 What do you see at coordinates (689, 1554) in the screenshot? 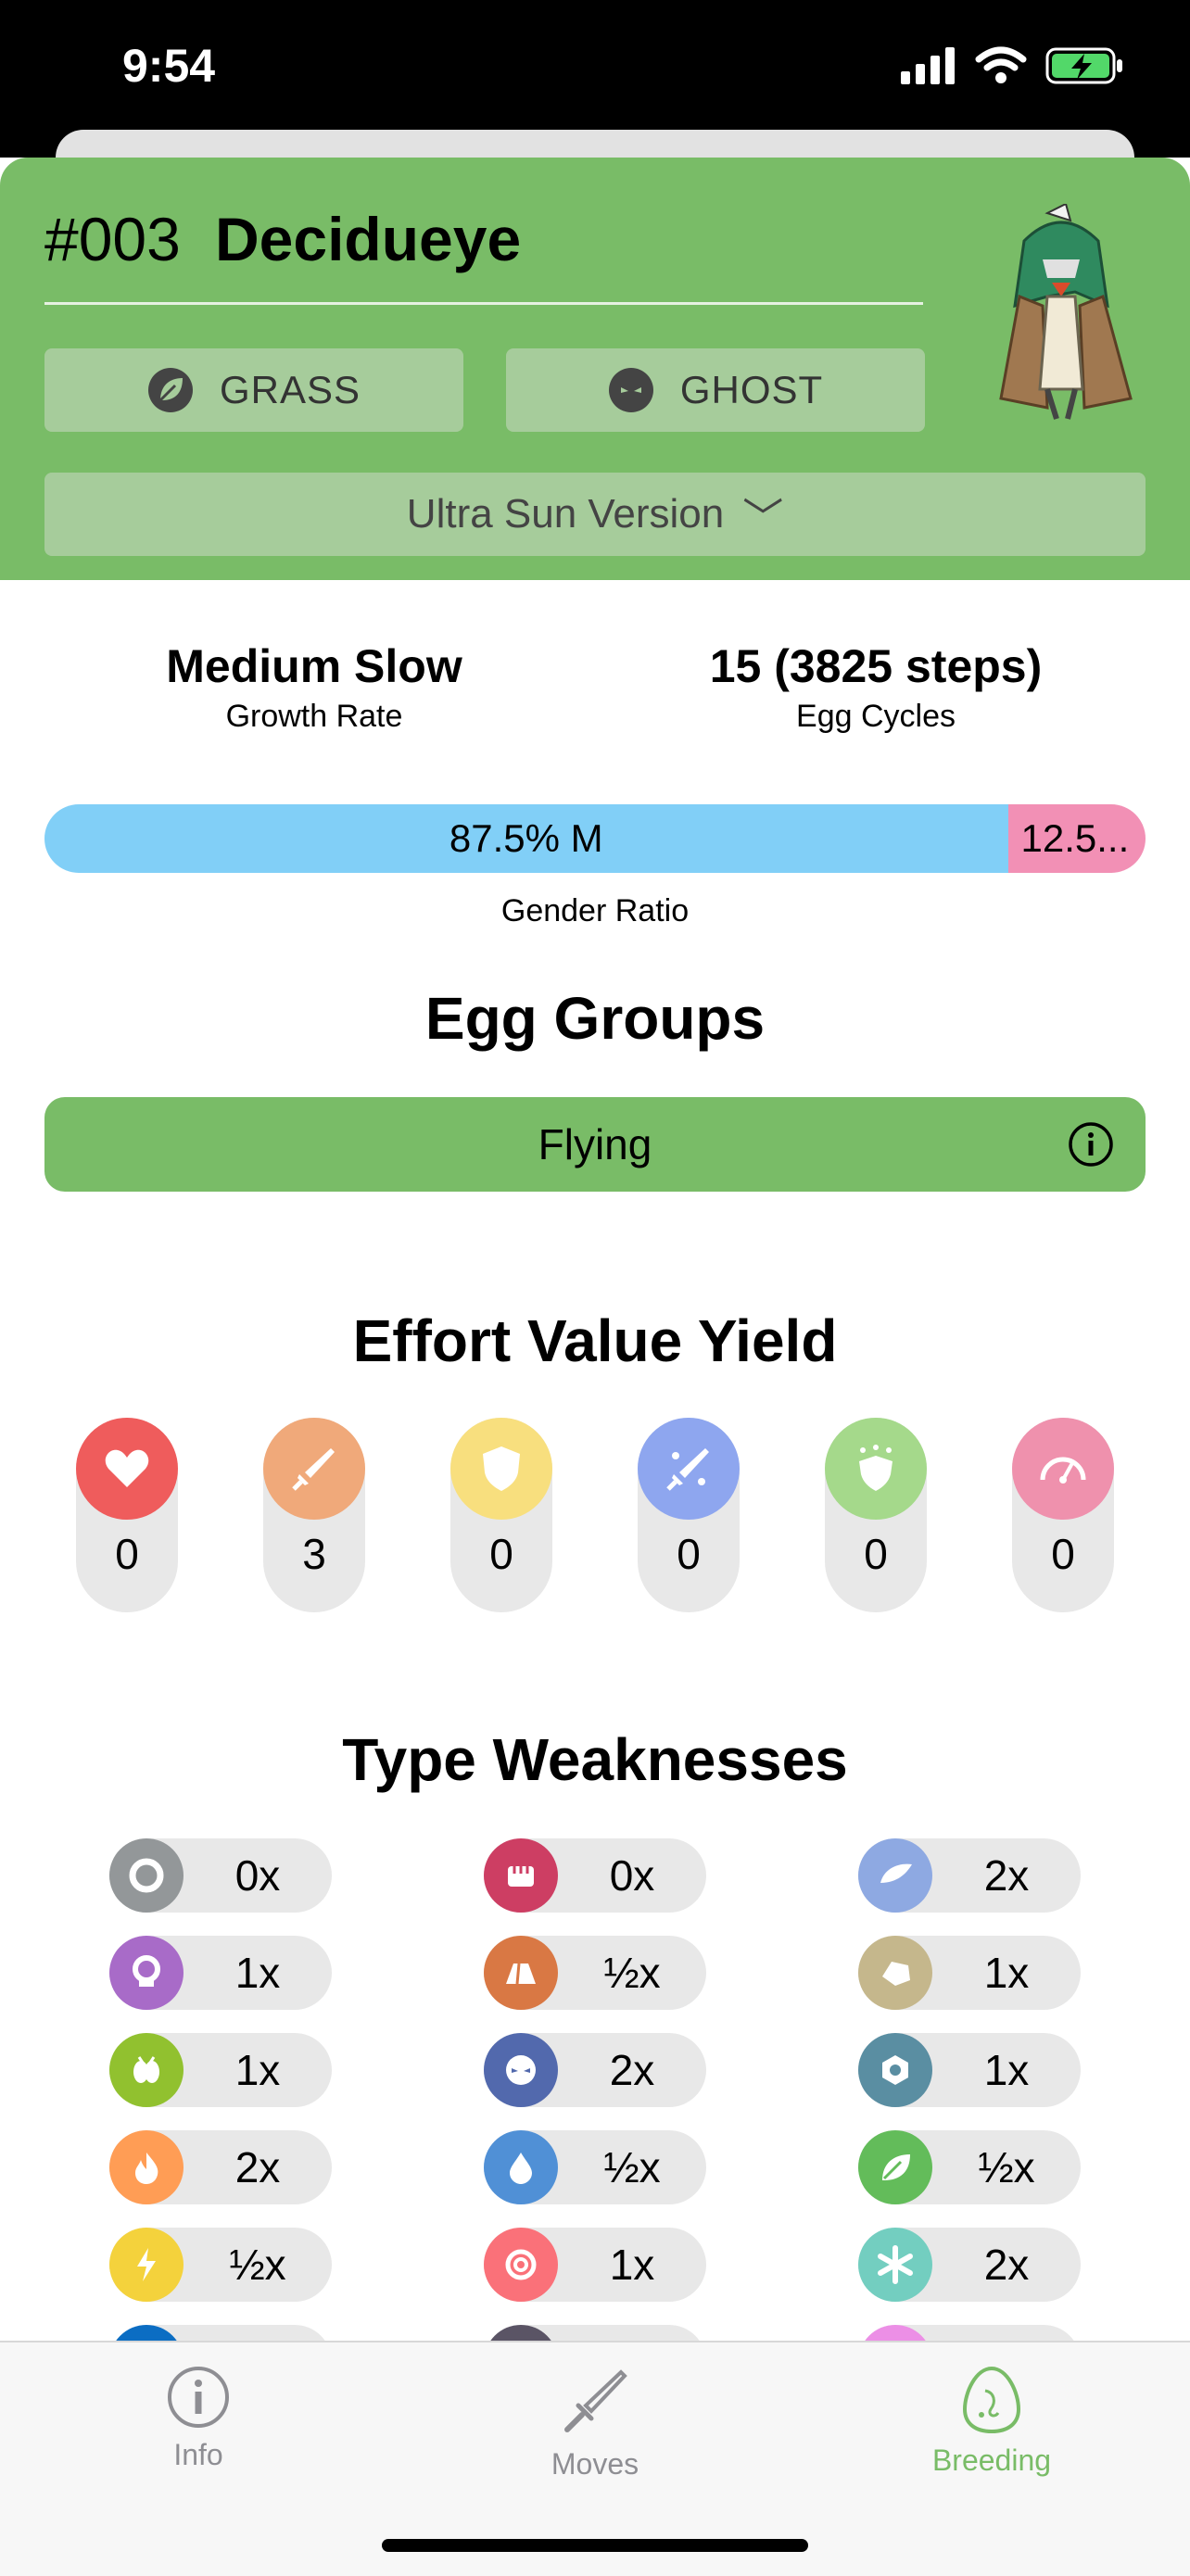
I see `ev-value-sp-attack: 0` at bounding box center [689, 1554].